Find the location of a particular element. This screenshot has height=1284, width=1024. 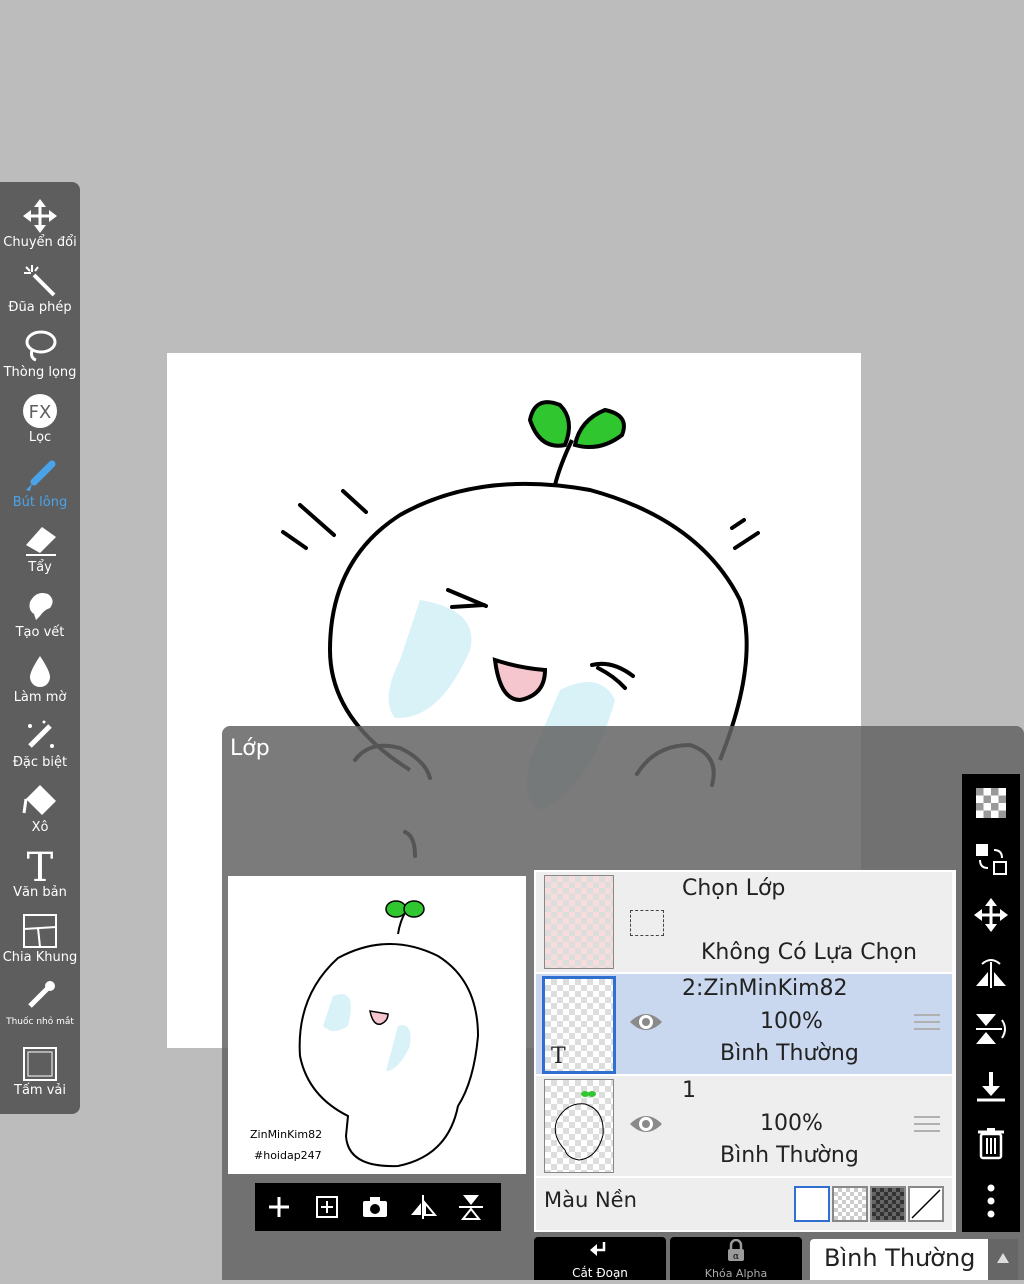

tool-special: Đặc biệt is located at coordinates (40, 744).